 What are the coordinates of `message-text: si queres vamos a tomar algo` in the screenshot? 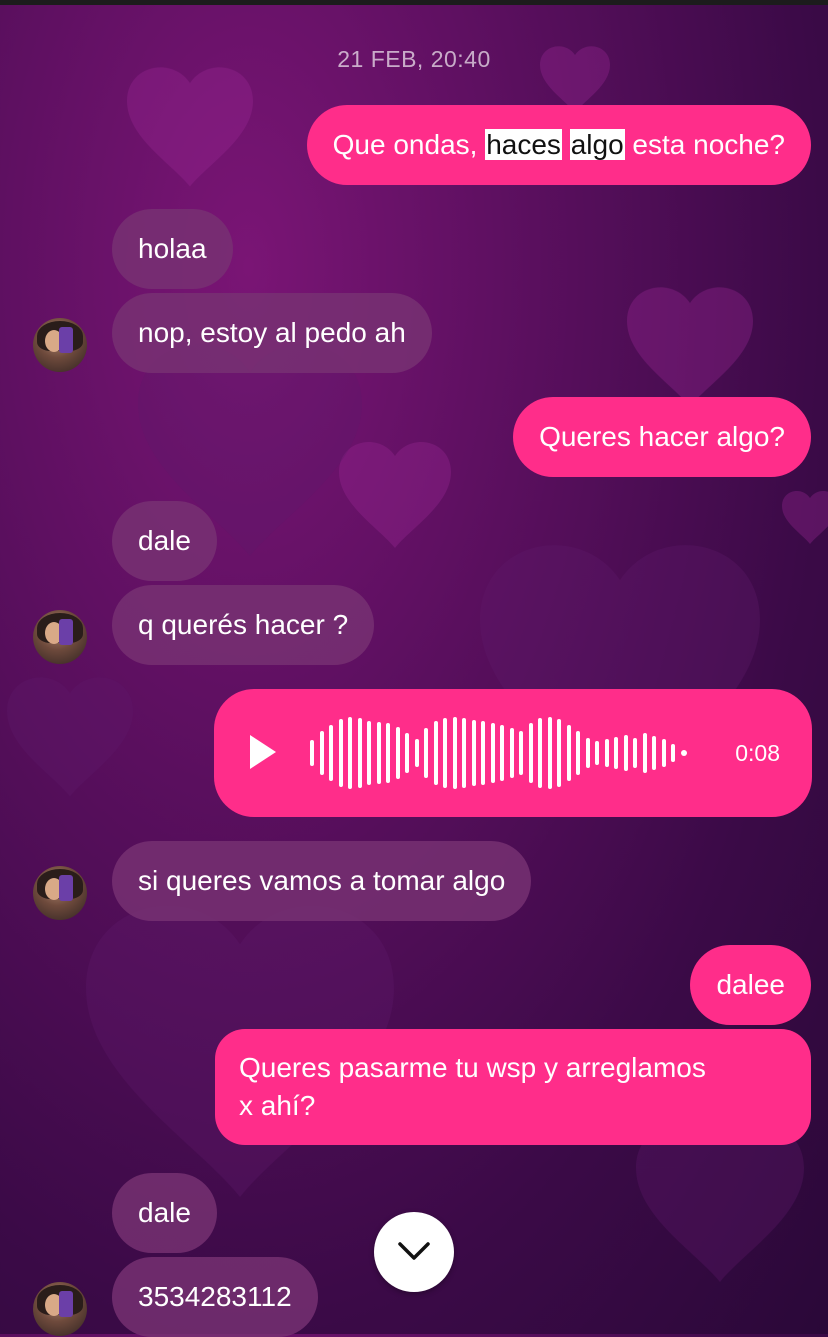 It's located at (322, 880).